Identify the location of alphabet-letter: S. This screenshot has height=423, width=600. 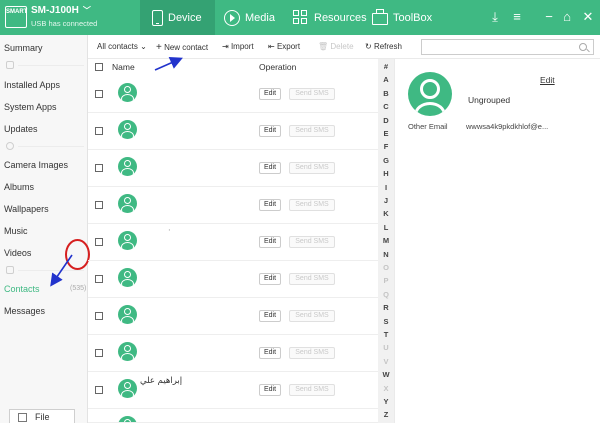
(386, 321).